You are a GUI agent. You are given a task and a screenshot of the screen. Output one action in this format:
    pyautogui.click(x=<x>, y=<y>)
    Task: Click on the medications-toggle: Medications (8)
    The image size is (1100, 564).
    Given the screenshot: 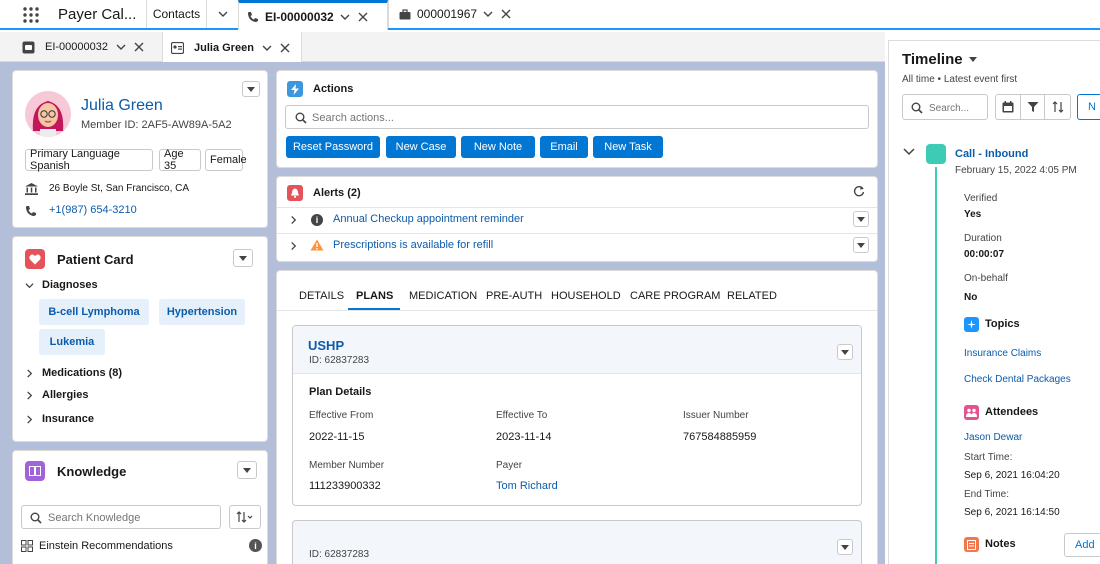 What is the action you would take?
    pyautogui.click(x=73, y=373)
    